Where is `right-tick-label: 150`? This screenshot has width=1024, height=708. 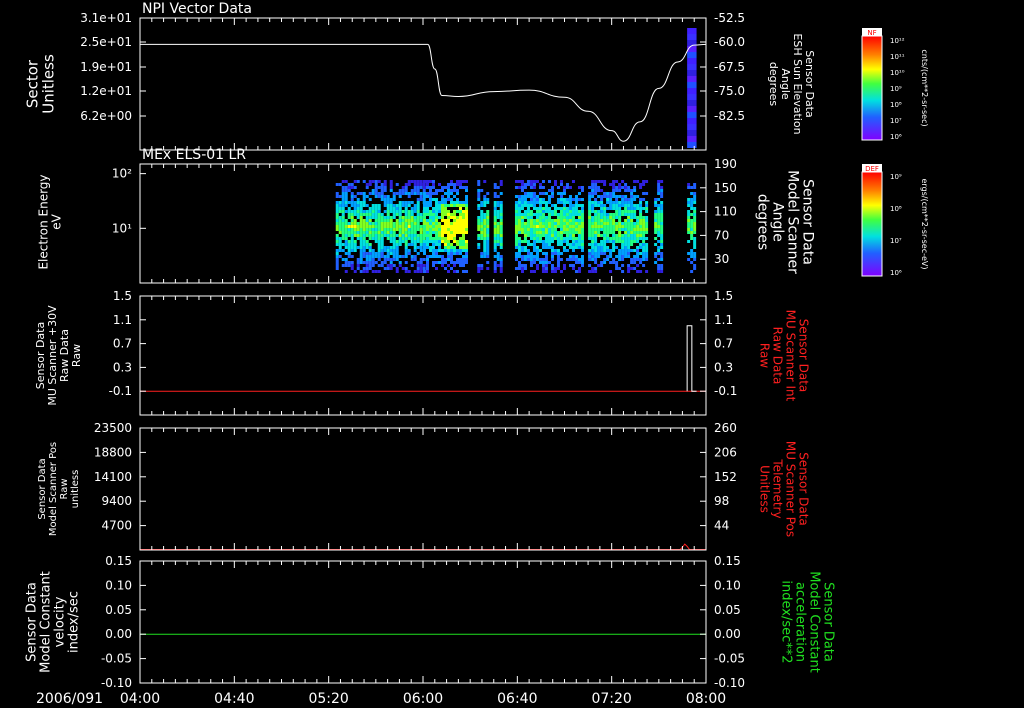 right-tick-label: 150 is located at coordinates (725, 188).